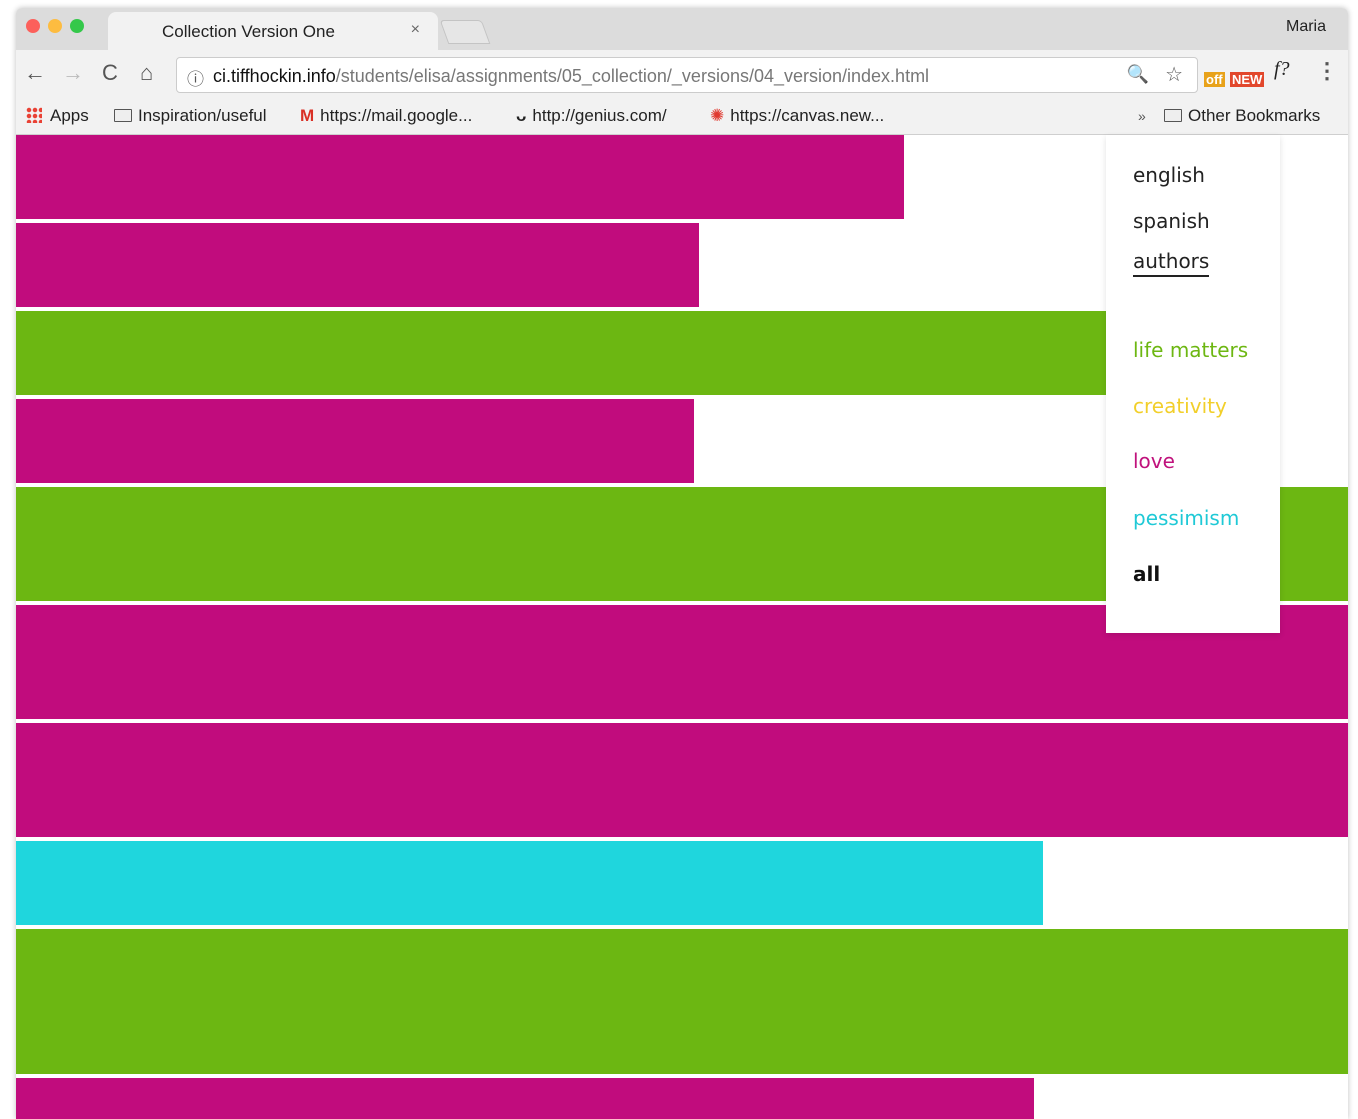 Image resolution: width=1358 pixels, height=1119 pixels. Describe the element at coordinates (1180, 406) in the screenshot. I see `filter-creativity: creativity` at that location.